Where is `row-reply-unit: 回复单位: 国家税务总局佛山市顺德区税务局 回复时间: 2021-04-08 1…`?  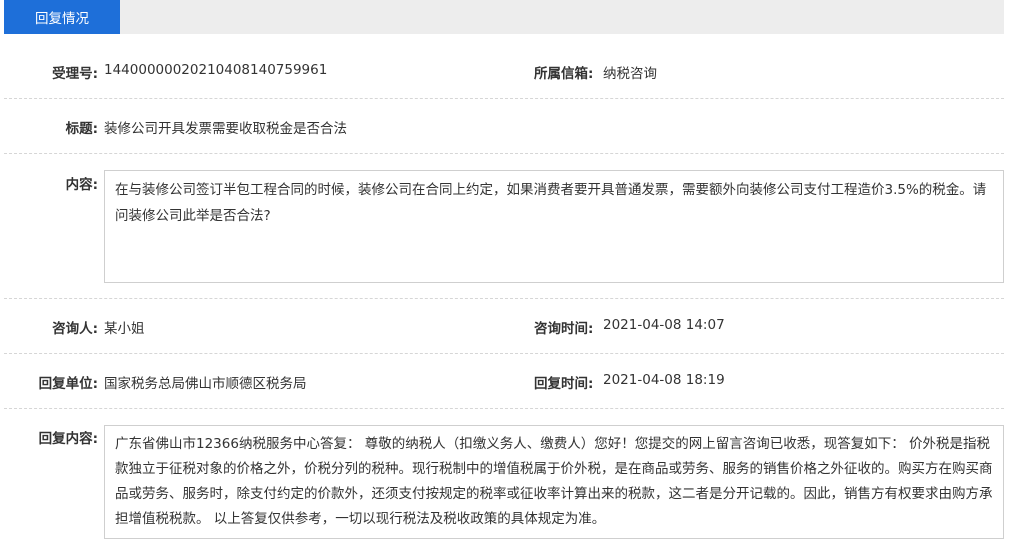
row-reply-unit: 回复单位: 国家税务总局佛山市顺德区税务局 回复时间: 2021-04-08 1… is located at coordinates (504, 381).